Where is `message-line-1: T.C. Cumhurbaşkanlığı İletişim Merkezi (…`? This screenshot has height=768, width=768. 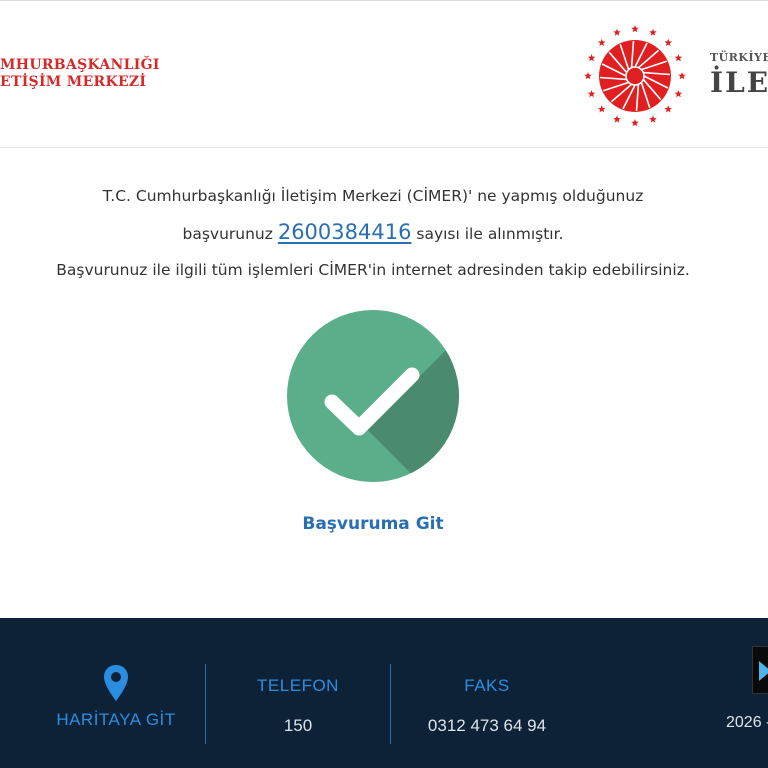 message-line-1: T.C. Cumhurbaşkanlığı İletişim Merkezi (… is located at coordinates (373, 196).